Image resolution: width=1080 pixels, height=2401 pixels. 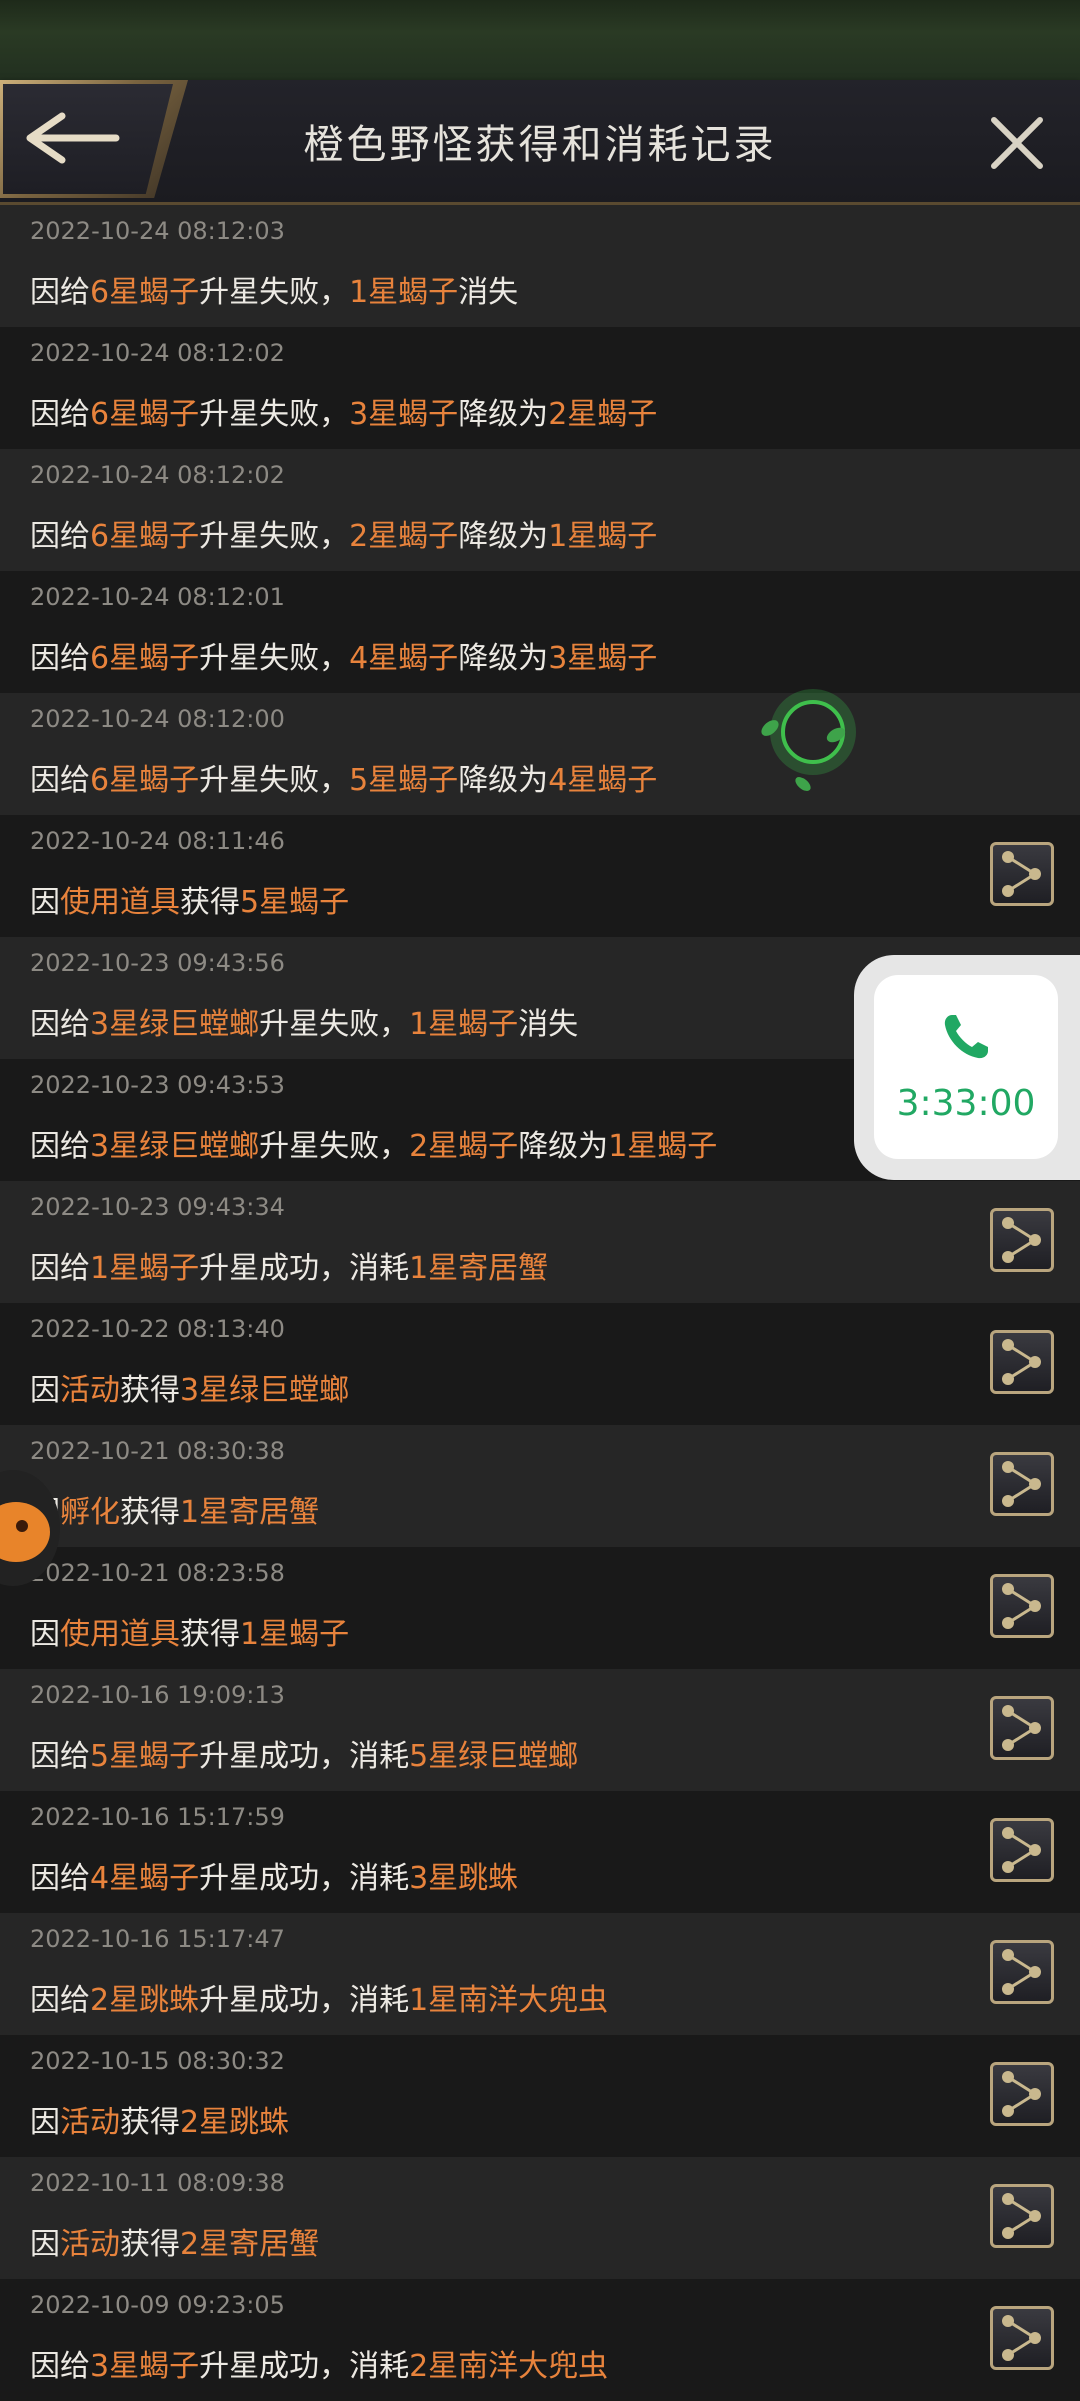 I want to click on record-message: 因给1星蝎子升星成功，消耗1星寄居蟹, so click(x=289, y=1265).